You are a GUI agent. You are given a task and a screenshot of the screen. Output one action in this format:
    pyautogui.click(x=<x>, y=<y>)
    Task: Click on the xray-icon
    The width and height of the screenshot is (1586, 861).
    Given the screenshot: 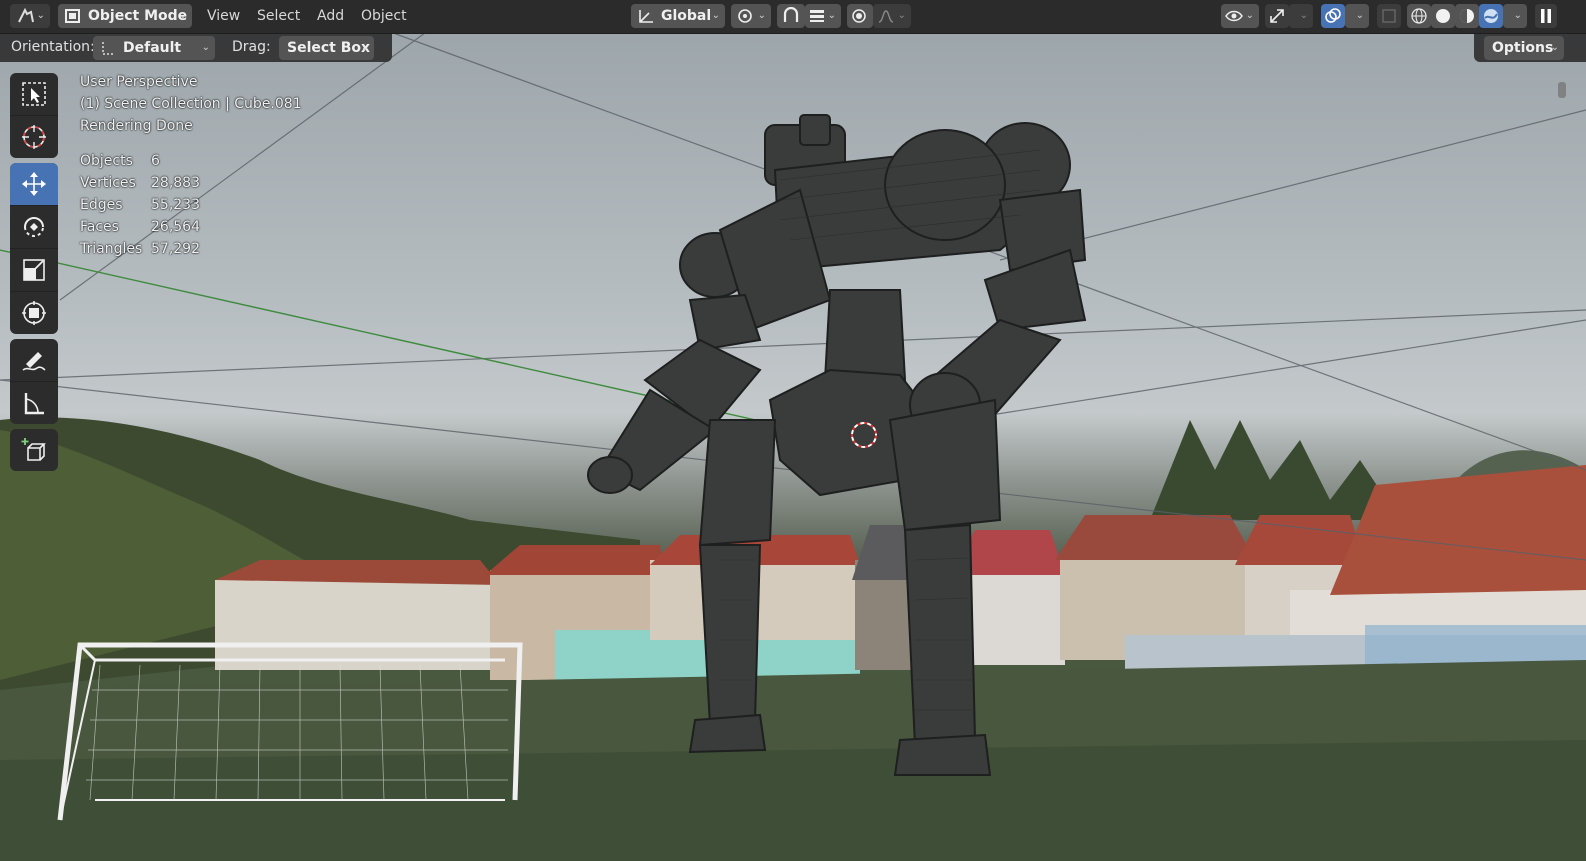 What is the action you would take?
    pyautogui.click(x=1389, y=16)
    